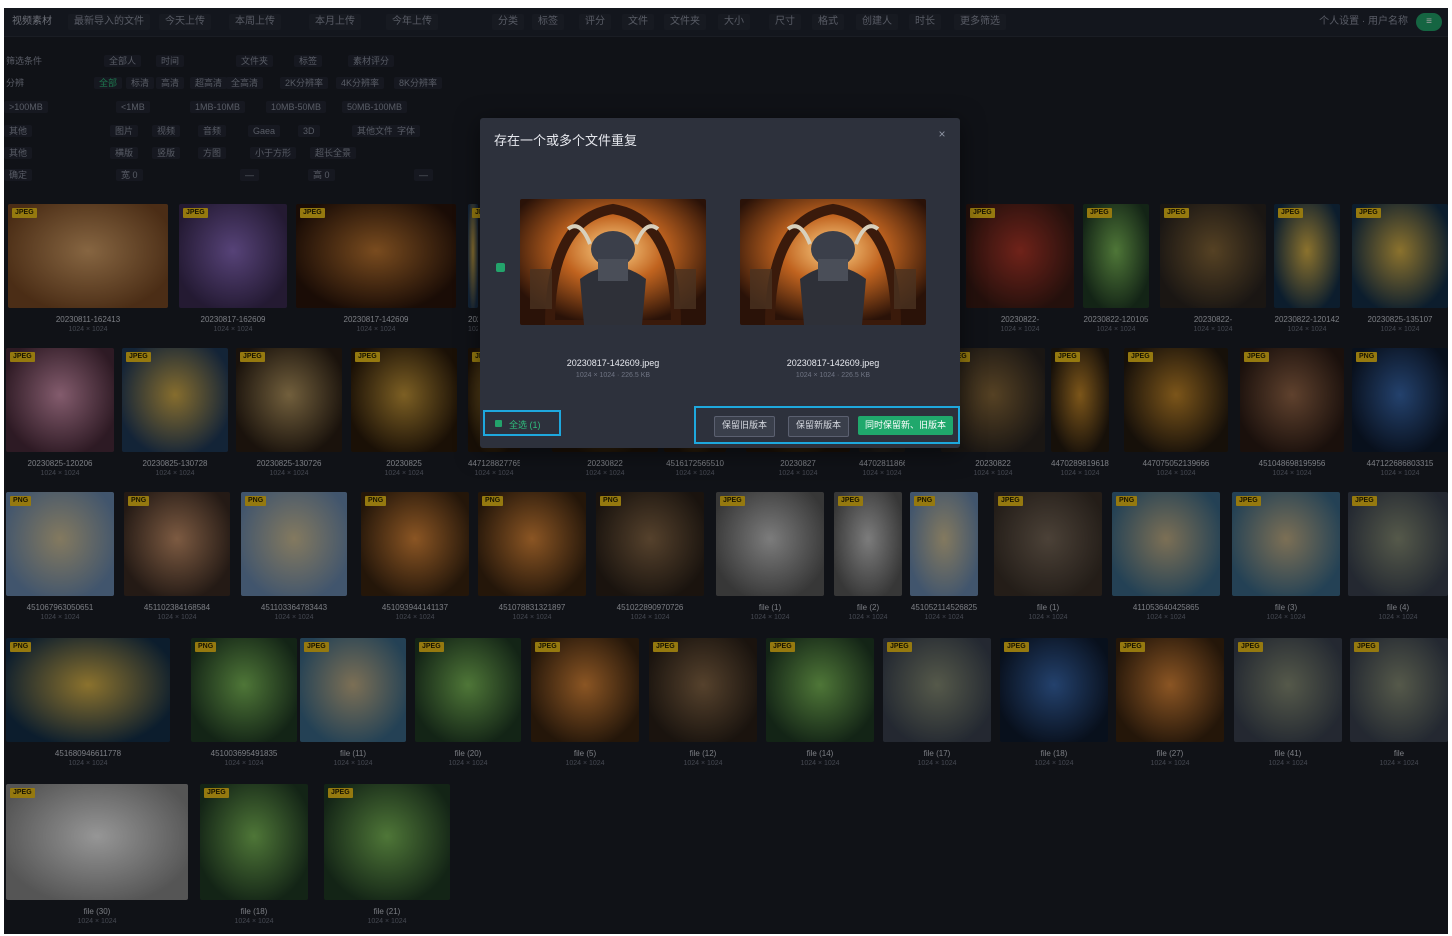  I want to click on keep-old-version-button: 保留旧版本, so click(745, 426).